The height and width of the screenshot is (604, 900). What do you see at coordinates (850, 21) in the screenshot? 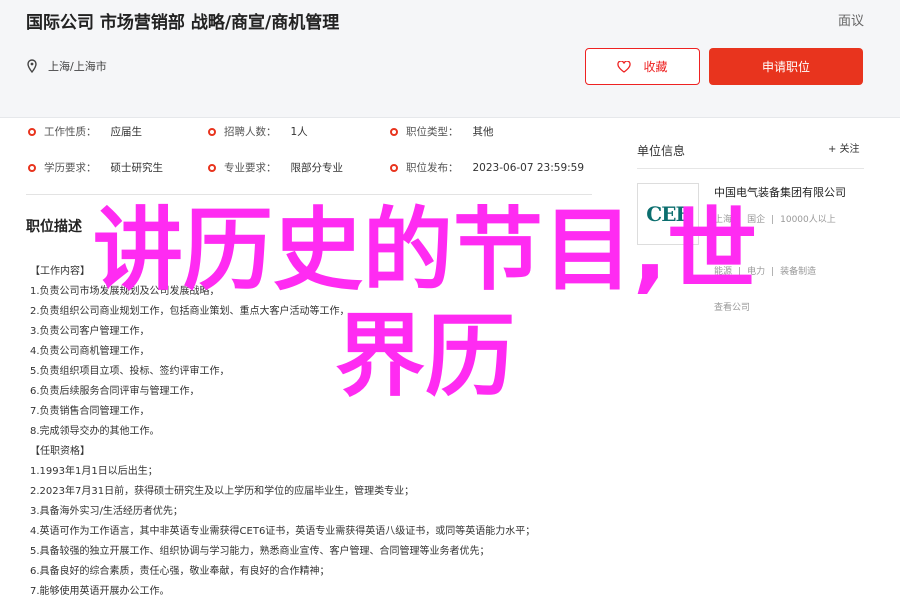
I see `salary-text: 面议` at bounding box center [850, 21].